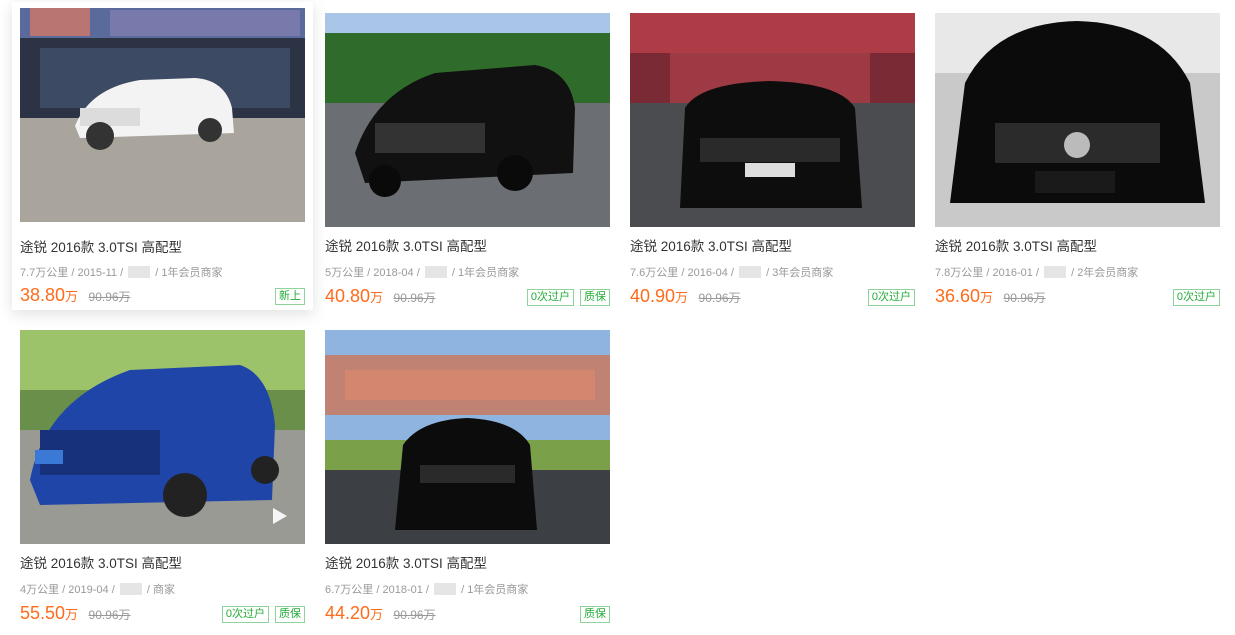  I want to click on mileage-text: 7.8万公里, so click(959, 273).